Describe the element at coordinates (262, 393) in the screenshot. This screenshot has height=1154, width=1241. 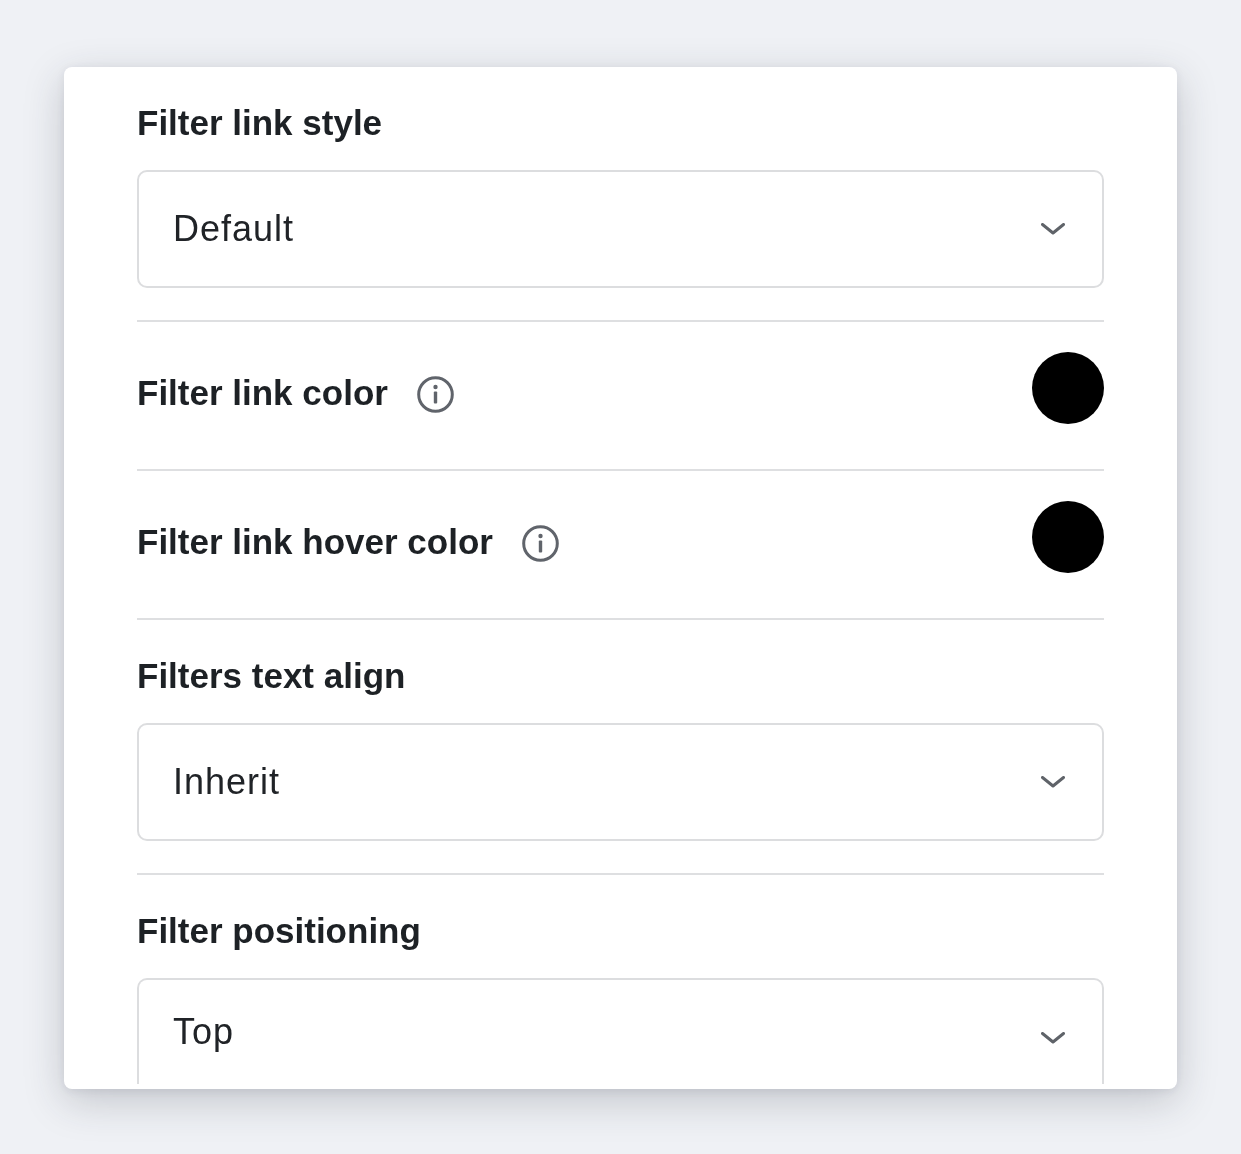
I see `setting-label: Filter link color` at that location.